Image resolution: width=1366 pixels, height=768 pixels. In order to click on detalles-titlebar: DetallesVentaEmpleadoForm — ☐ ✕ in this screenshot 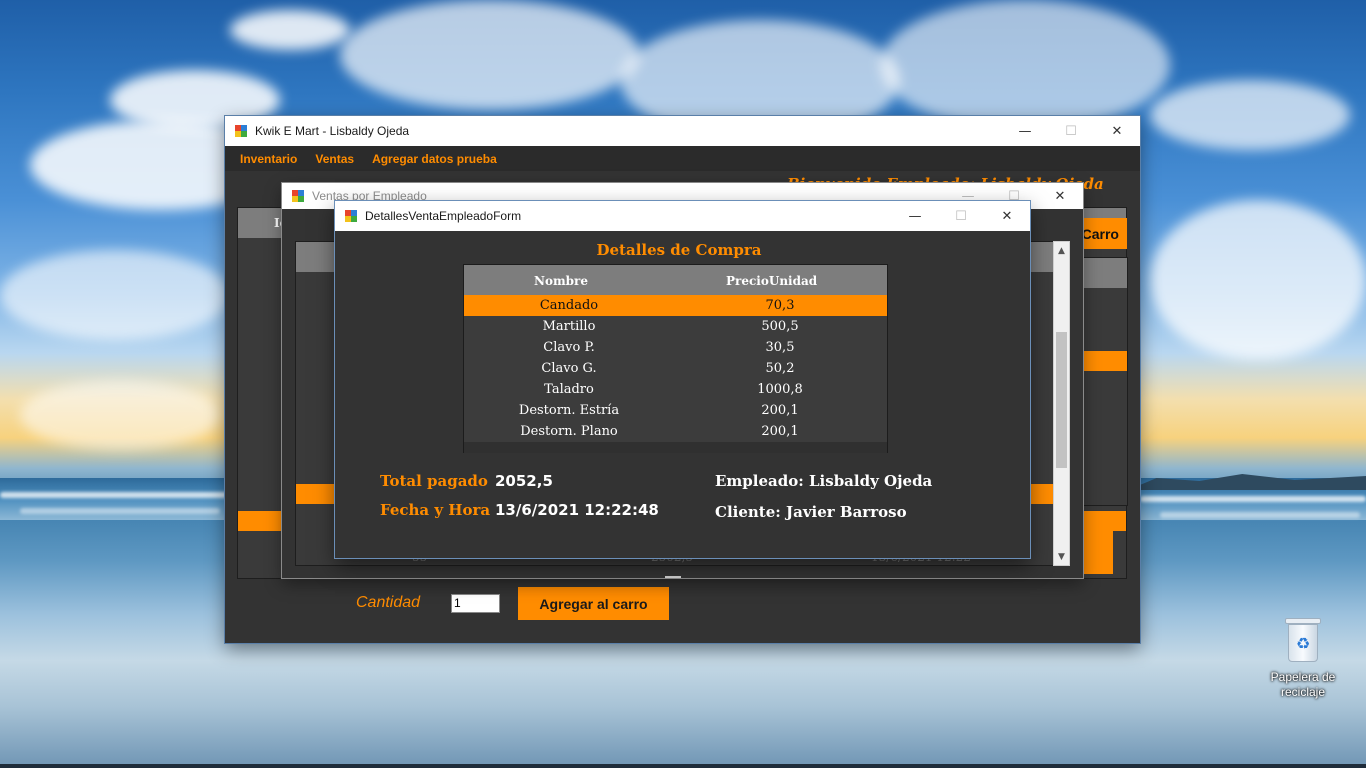, I will do `click(682, 216)`.